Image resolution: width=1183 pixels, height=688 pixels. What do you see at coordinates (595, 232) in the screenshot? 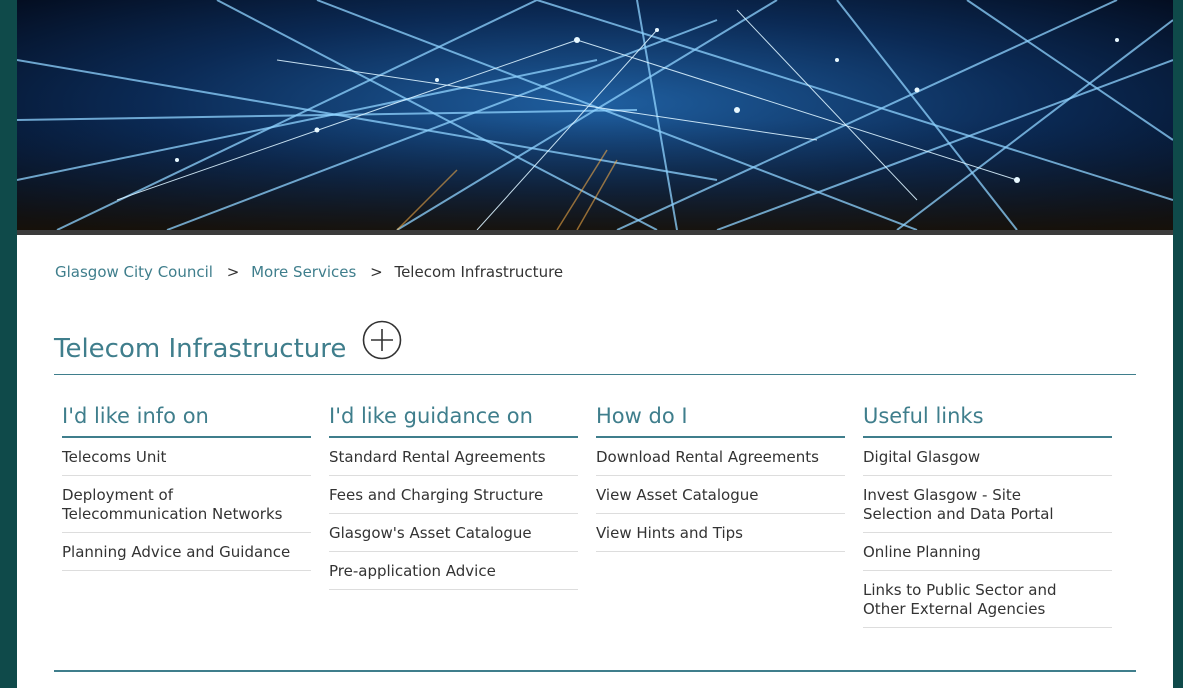
I see `hero-divider` at bounding box center [595, 232].